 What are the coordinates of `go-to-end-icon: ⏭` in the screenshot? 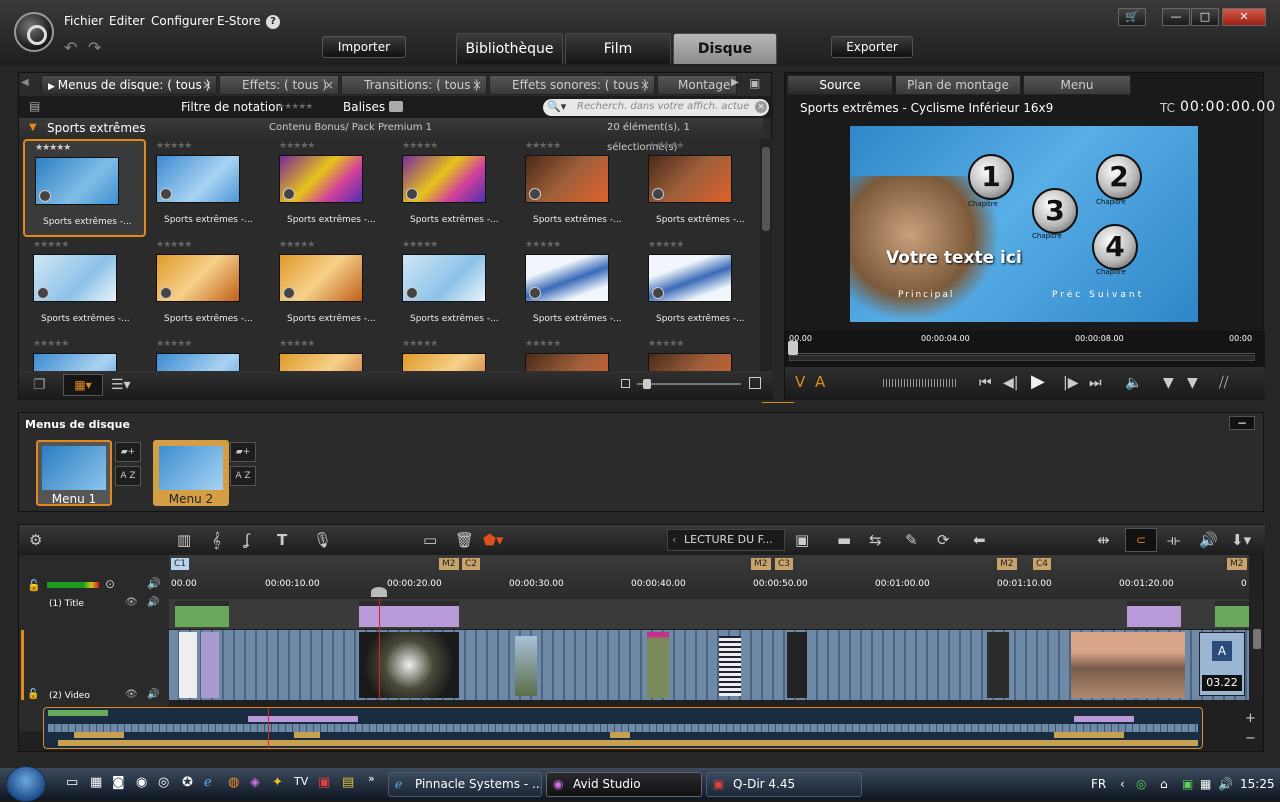 It's located at (1095, 383).